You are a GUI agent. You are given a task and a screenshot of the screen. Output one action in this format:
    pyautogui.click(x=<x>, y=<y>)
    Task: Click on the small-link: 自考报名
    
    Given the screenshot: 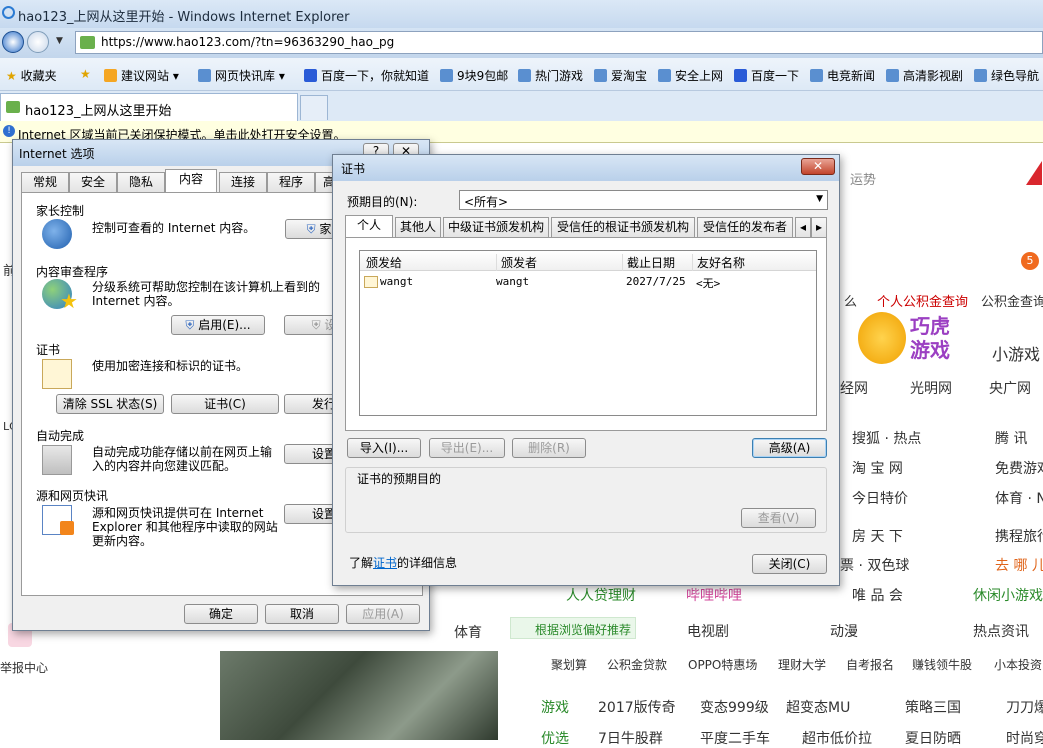 What is the action you would take?
    pyautogui.click(x=870, y=664)
    